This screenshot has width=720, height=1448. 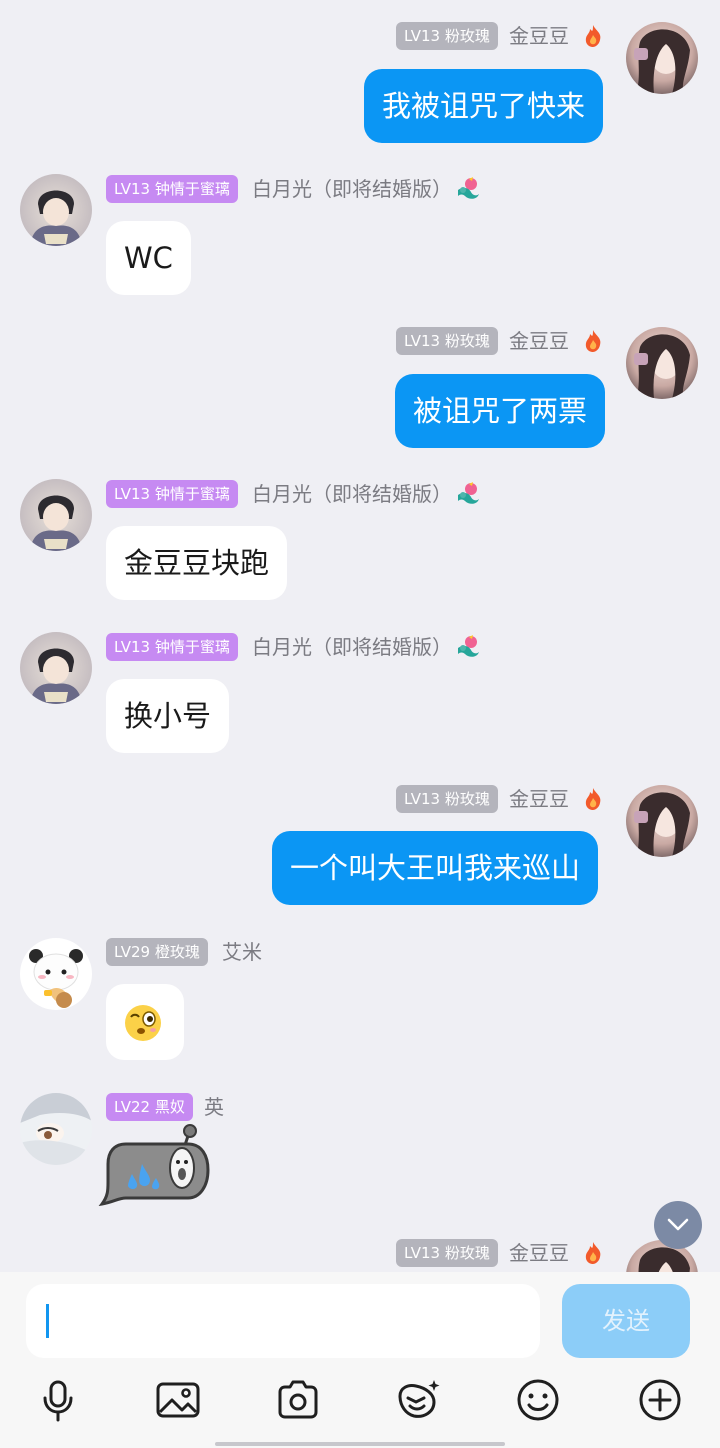 I want to click on message-bubble: 我被诅咒了快来, so click(x=484, y=106).